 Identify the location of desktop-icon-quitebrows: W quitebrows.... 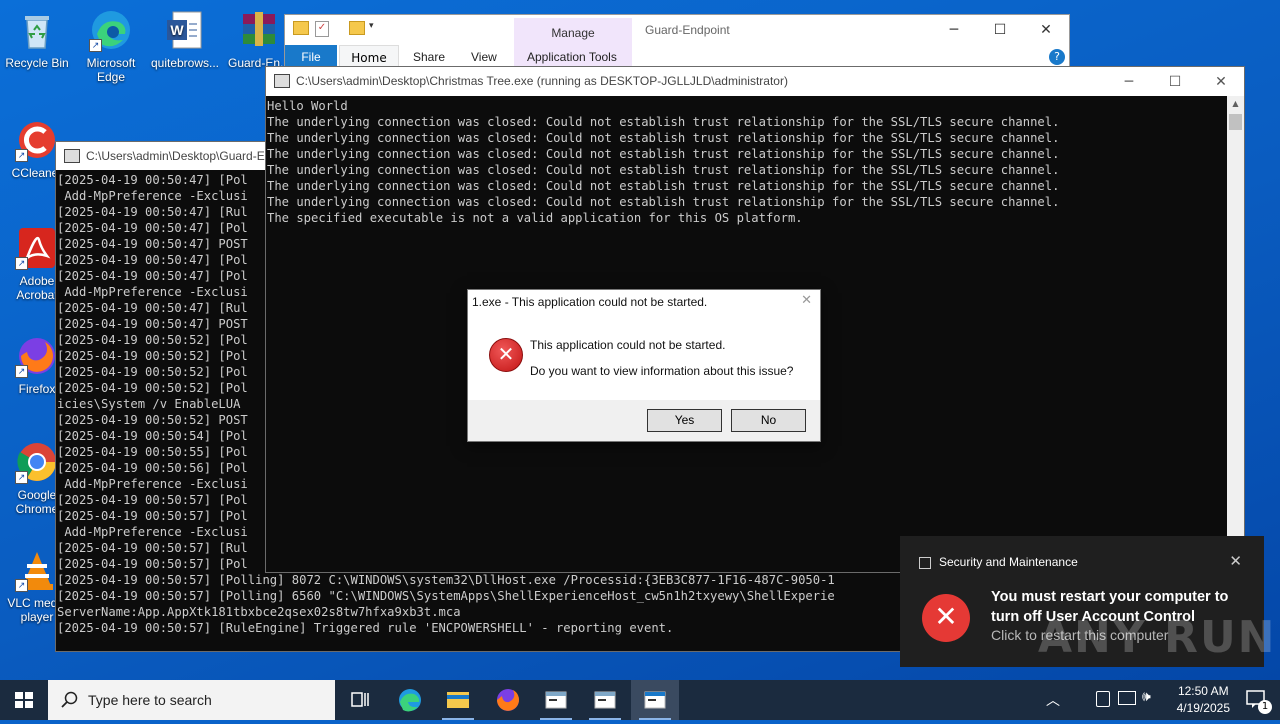
(185, 39).